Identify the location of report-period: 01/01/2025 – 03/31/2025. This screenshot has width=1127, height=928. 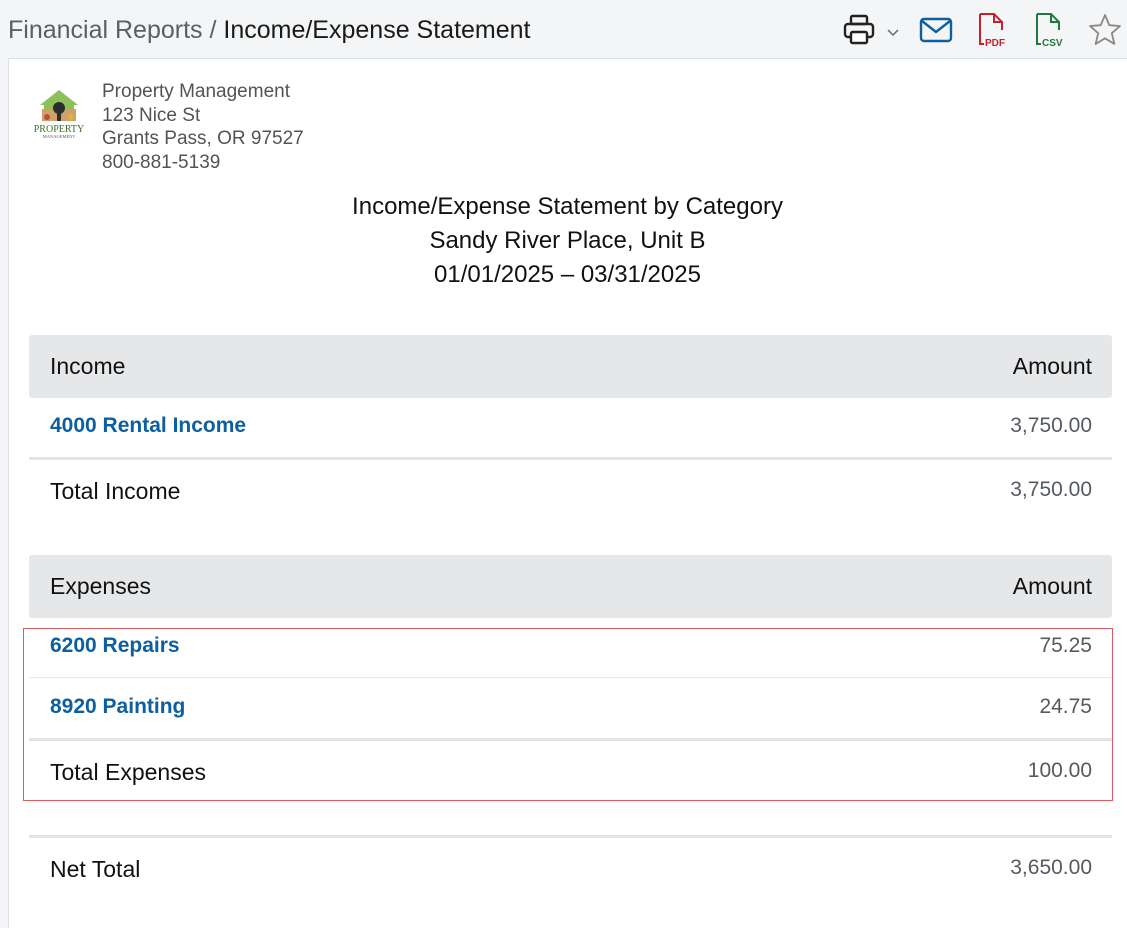
(567, 274).